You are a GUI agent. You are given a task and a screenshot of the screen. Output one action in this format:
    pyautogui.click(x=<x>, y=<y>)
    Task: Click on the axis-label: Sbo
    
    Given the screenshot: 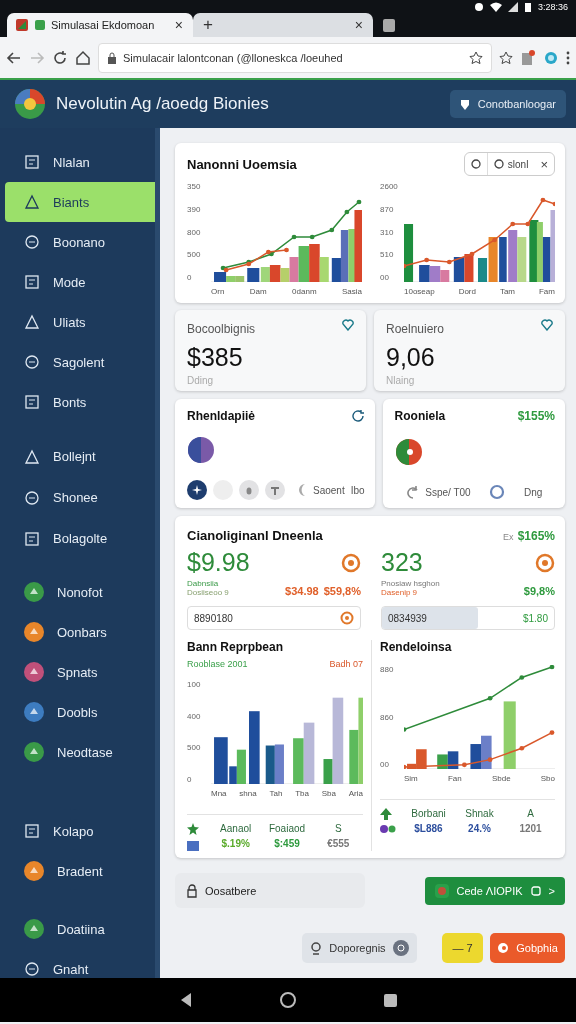 What is the action you would take?
    pyautogui.click(x=547, y=778)
    